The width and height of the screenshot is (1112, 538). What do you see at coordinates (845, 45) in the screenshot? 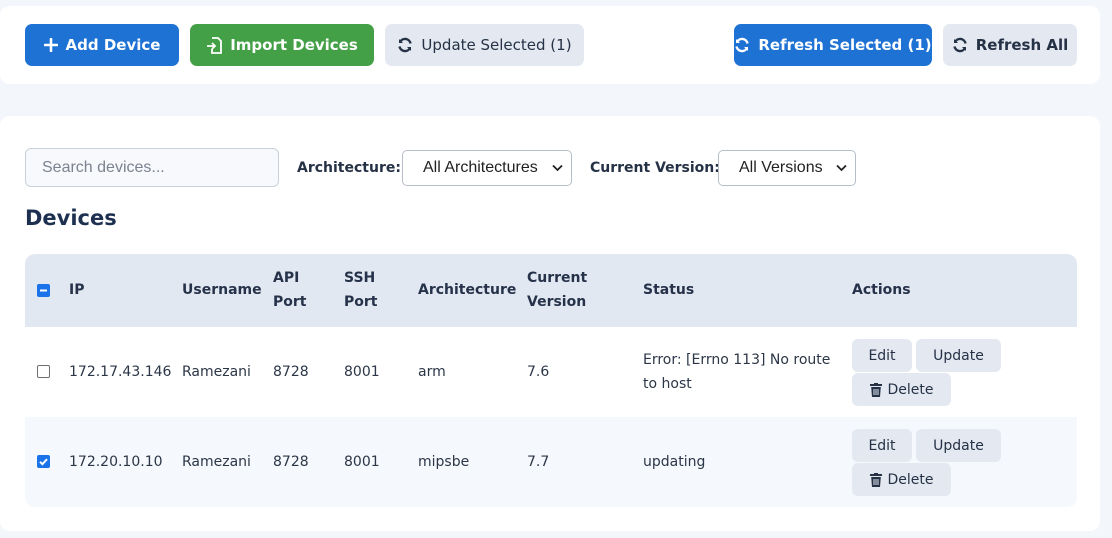
I see `refresh-selected-label: Refresh Selected (1)` at bounding box center [845, 45].